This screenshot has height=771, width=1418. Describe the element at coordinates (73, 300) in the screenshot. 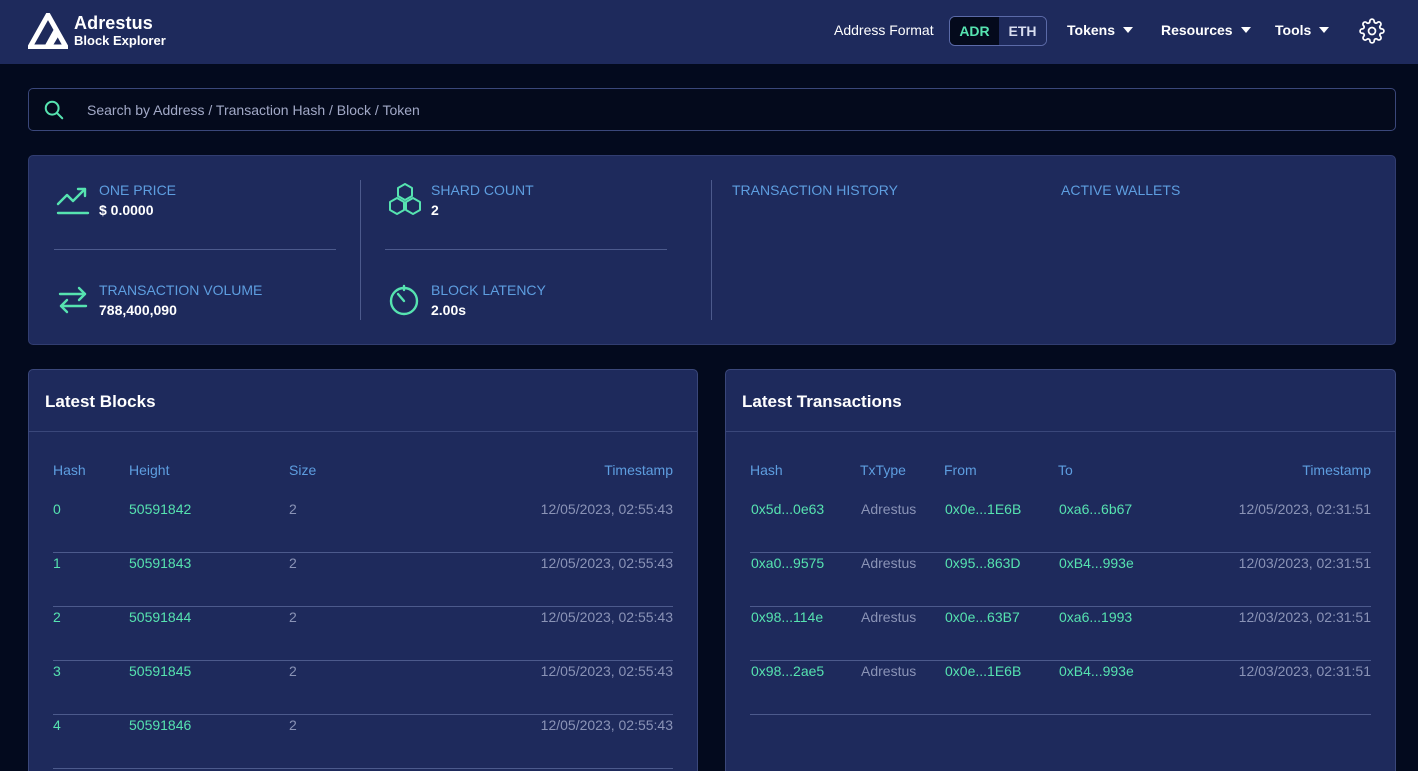

I see `swap-arrows-icon` at that location.